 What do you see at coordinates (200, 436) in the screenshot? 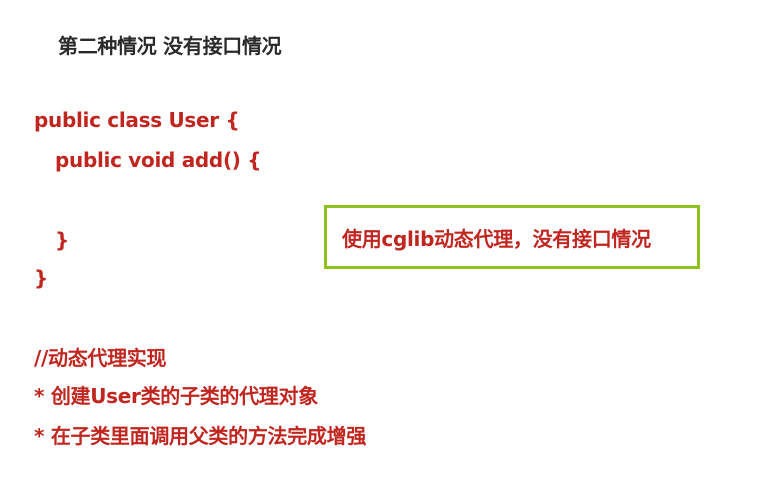
I see `comment-line-enhance-method: * 在子类里面调用父类的方法完成增强` at bounding box center [200, 436].